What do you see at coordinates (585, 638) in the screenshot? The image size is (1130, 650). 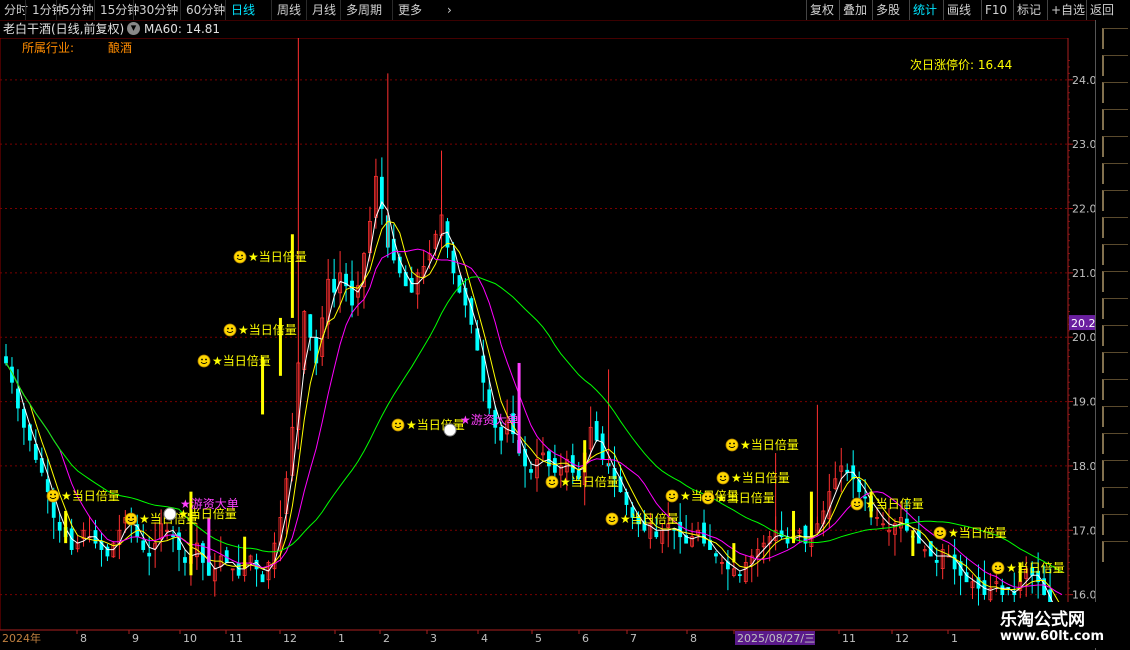 I see `x-tick-label: 6` at bounding box center [585, 638].